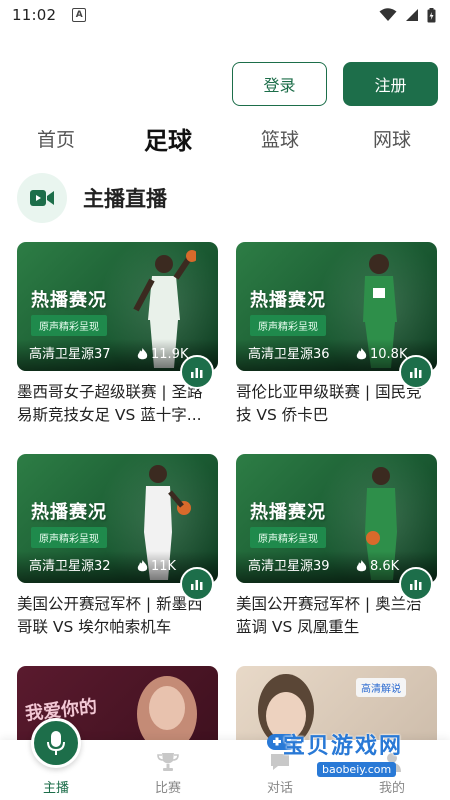 The height and width of the screenshot is (800, 450). What do you see at coordinates (110, 615) in the screenshot?
I see `stream-title: 美国公开赛冠军杯 | 新墨西哥联 VS 埃尔帕索机车` at bounding box center [110, 615].